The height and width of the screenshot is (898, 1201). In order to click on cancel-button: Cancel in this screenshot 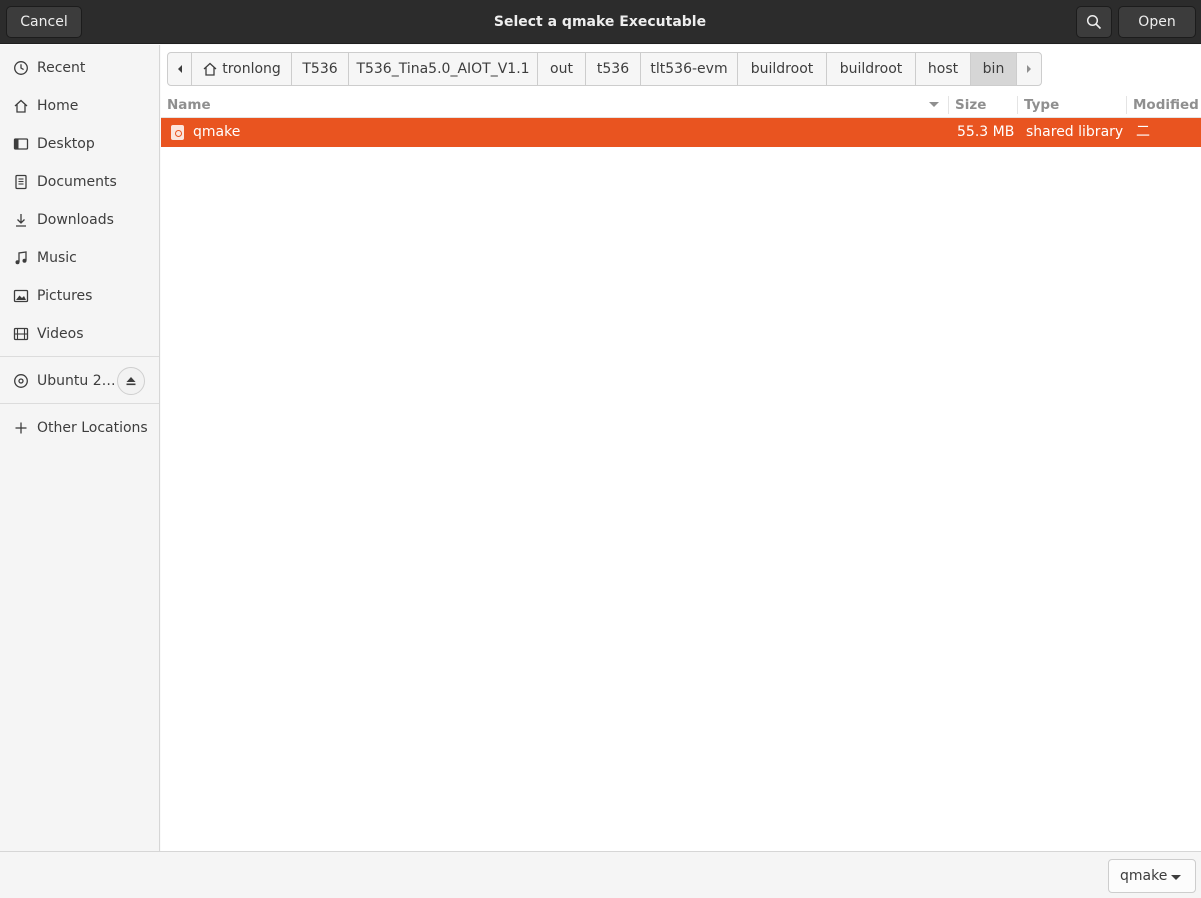, I will do `click(44, 22)`.